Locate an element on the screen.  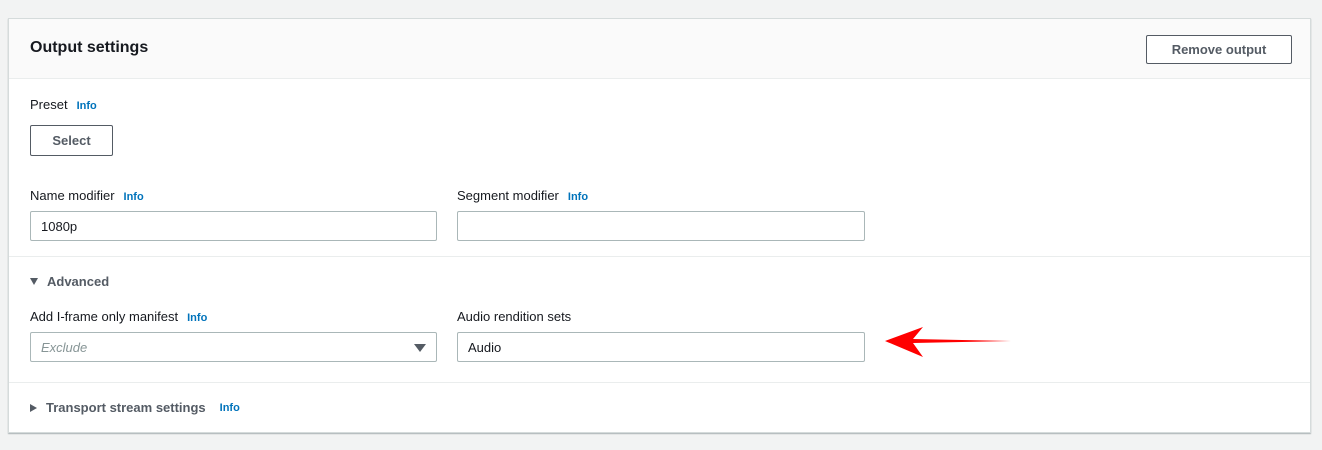
iframe-manifest-label: Add I-frame only manifest is located at coordinates (104, 316).